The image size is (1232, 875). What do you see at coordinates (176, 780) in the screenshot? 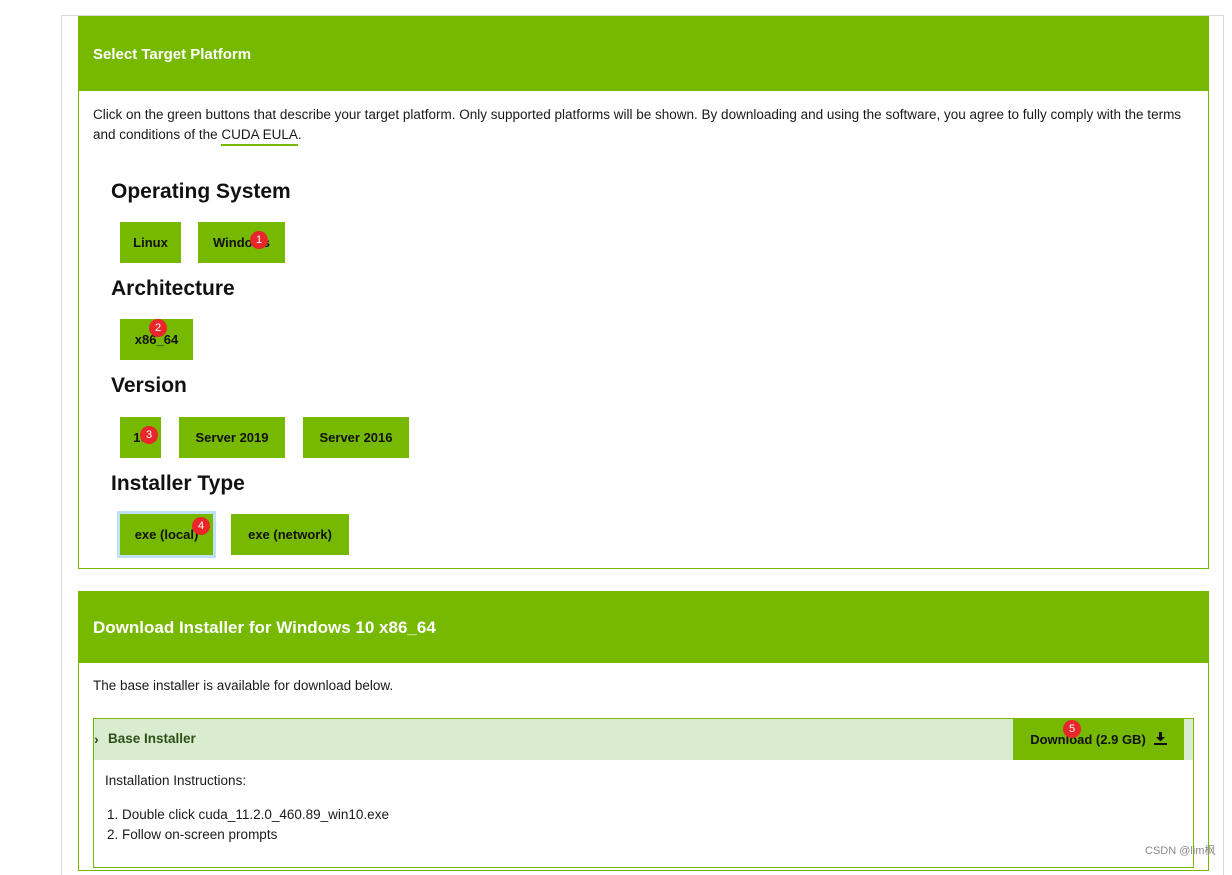
I see `installation-instructions-title: Installation Instructions:` at bounding box center [176, 780].